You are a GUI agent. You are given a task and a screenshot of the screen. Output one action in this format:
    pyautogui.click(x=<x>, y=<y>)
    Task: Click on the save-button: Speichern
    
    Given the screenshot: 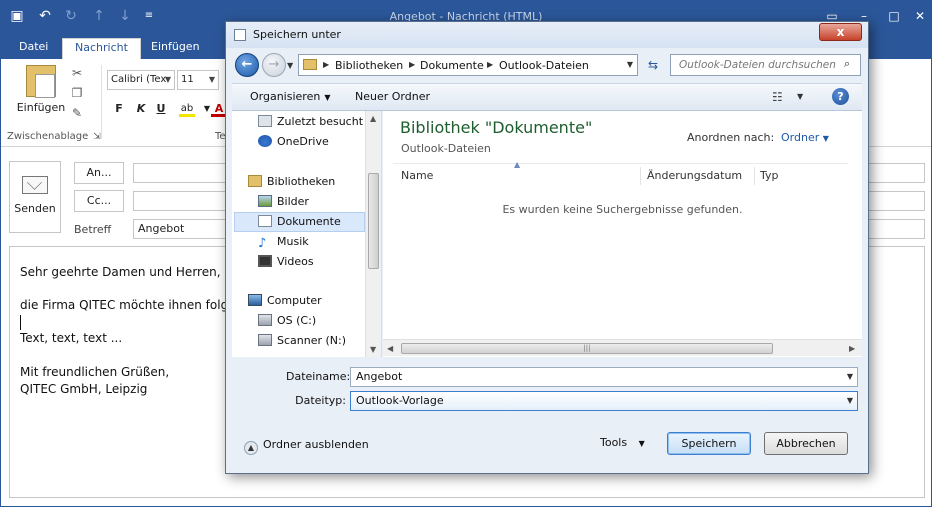 What is the action you would take?
    pyautogui.click(x=709, y=443)
    